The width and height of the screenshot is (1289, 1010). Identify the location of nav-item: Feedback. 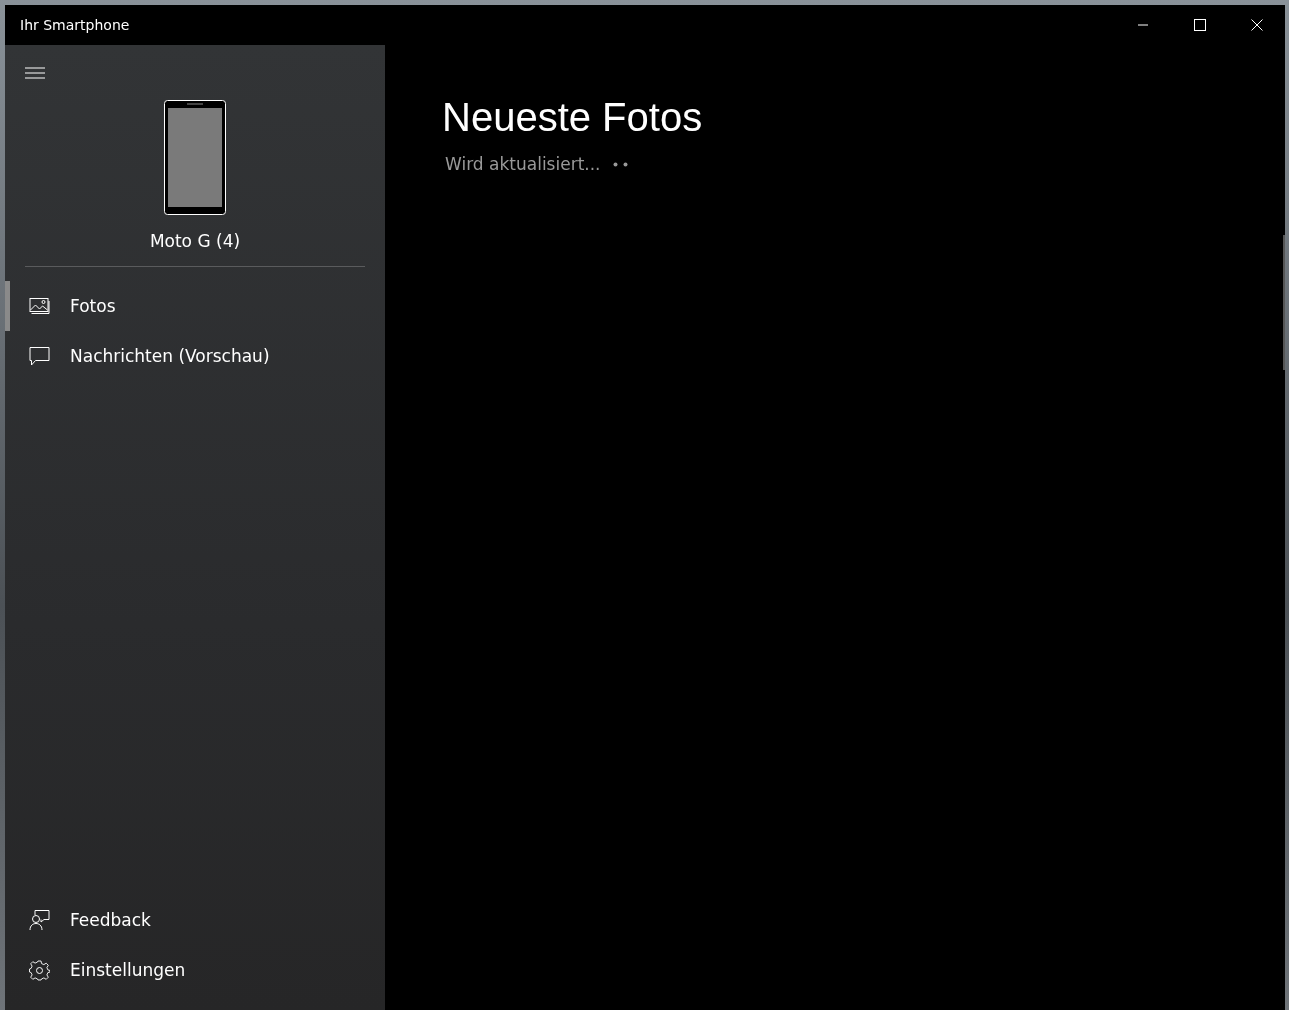
(195, 920).